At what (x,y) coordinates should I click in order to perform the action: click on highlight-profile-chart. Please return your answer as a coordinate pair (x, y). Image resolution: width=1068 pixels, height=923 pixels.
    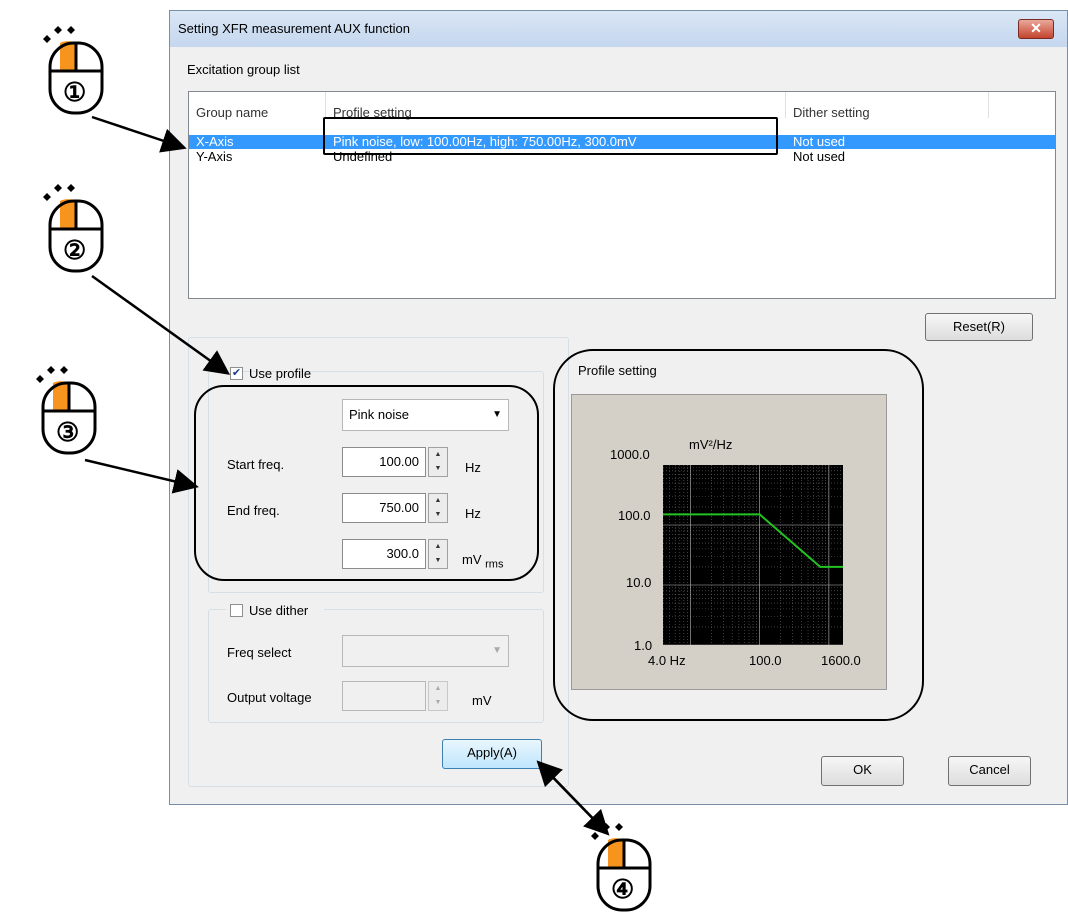
    Looking at the image, I should click on (738, 535).